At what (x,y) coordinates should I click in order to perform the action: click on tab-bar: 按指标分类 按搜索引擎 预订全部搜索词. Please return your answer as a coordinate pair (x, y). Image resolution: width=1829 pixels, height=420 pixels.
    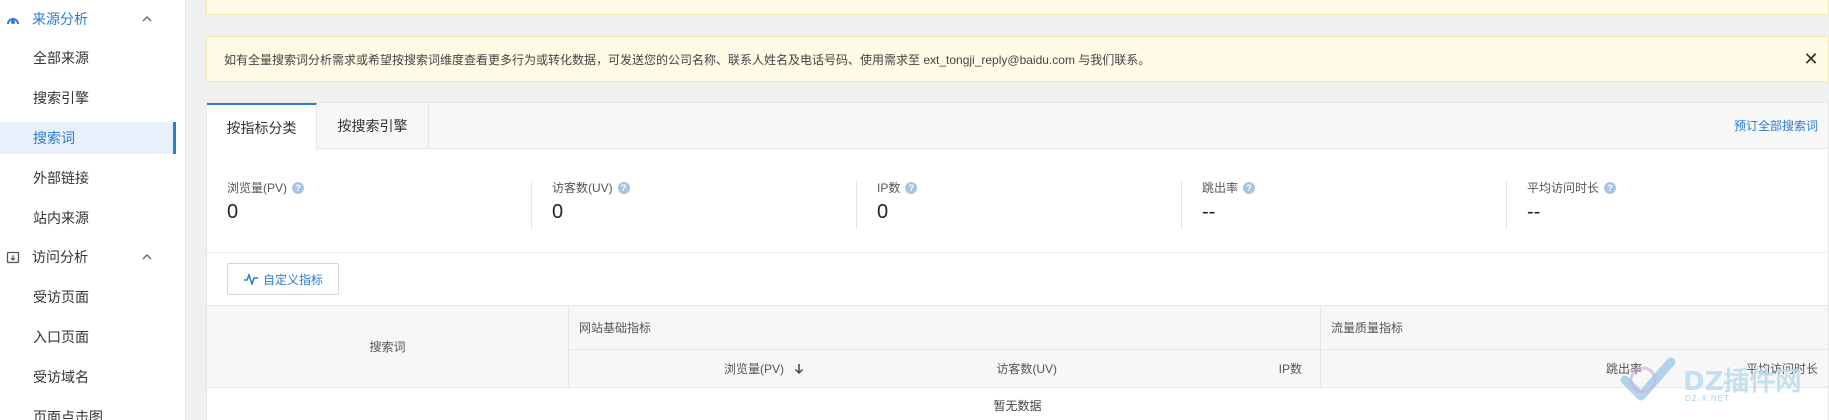
    Looking at the image, I should click on (1017, 126).